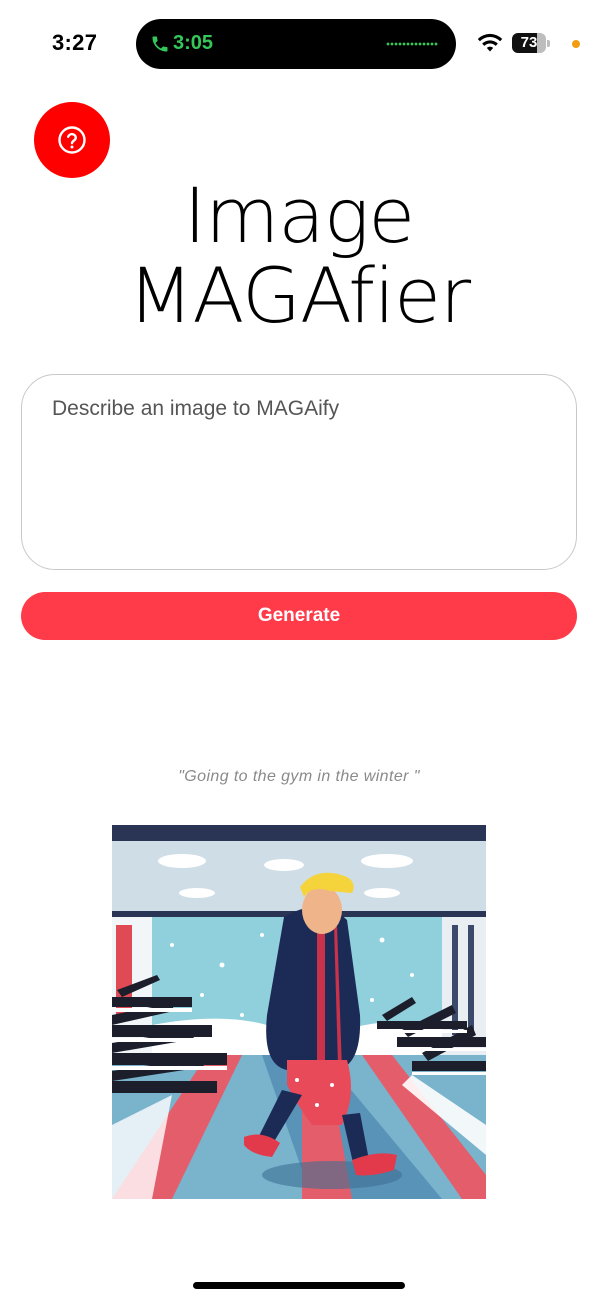 This screenshot has height=1300, width=598. What do you see at coordinates (299, 776) in the screenshot?
I see `image-caption: "Going to the gym in the winter "` at bounding box center [299, 776].